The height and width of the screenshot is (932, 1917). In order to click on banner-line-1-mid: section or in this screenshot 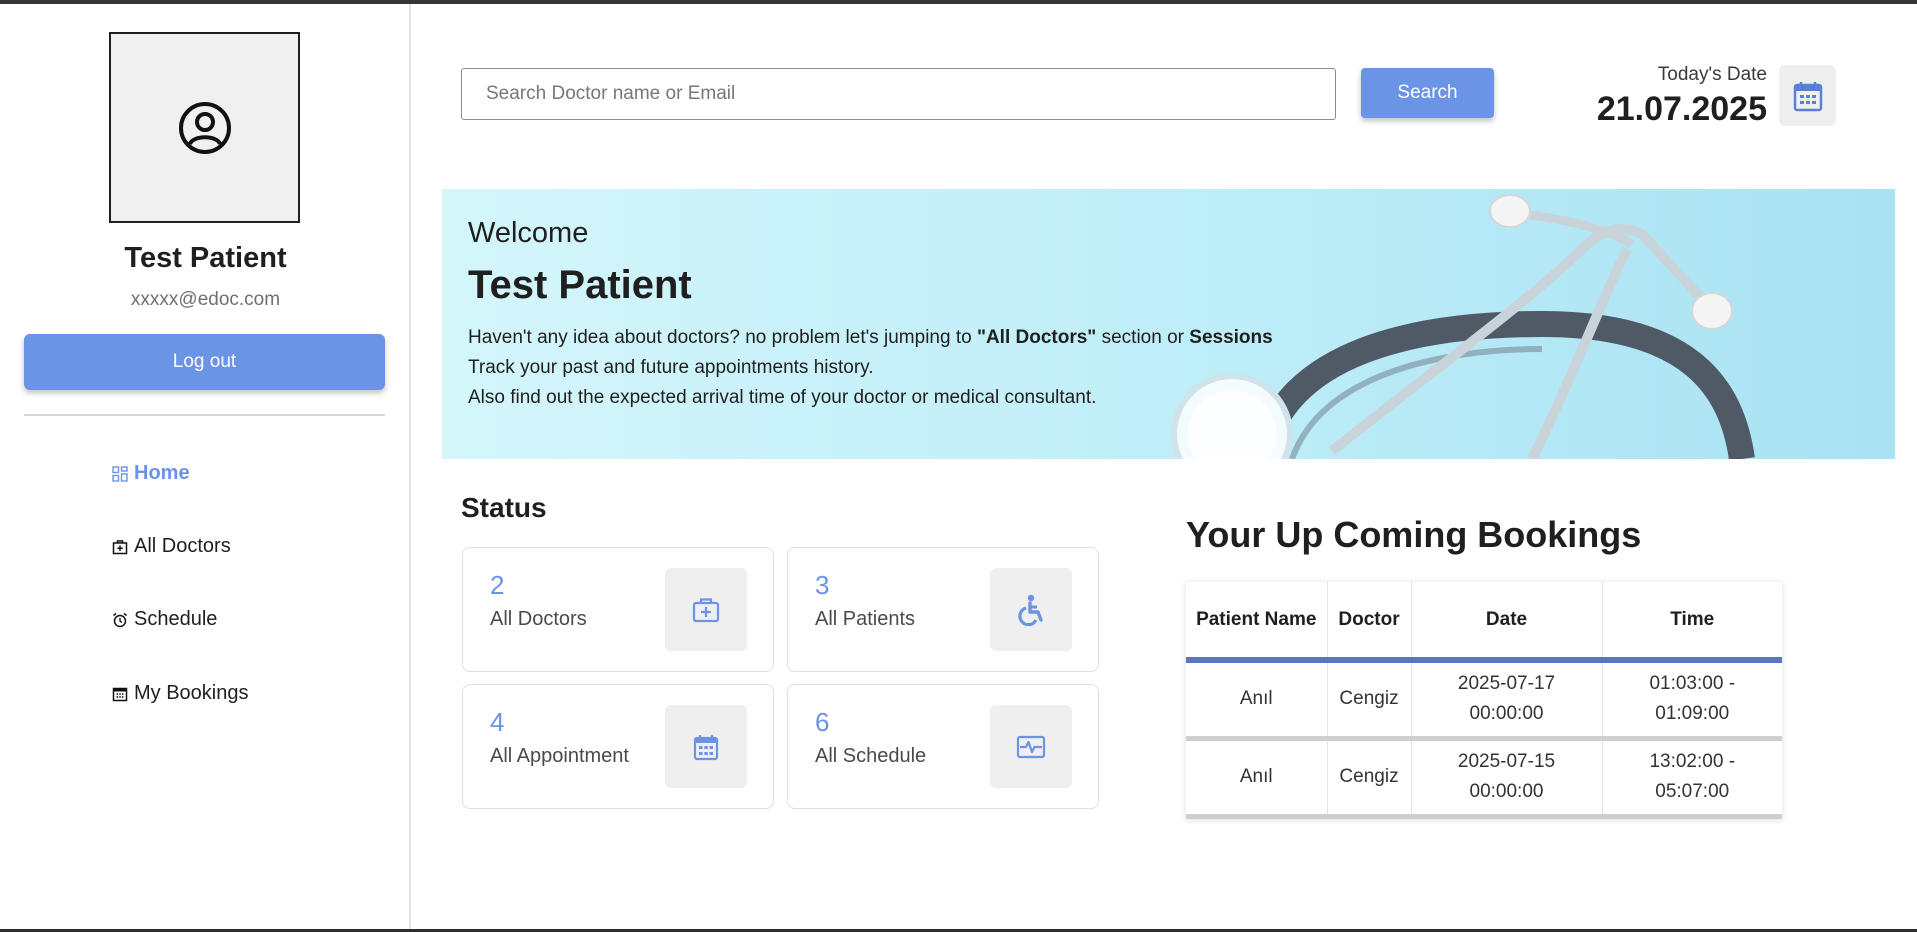, I will do `click(1143, 337)`.